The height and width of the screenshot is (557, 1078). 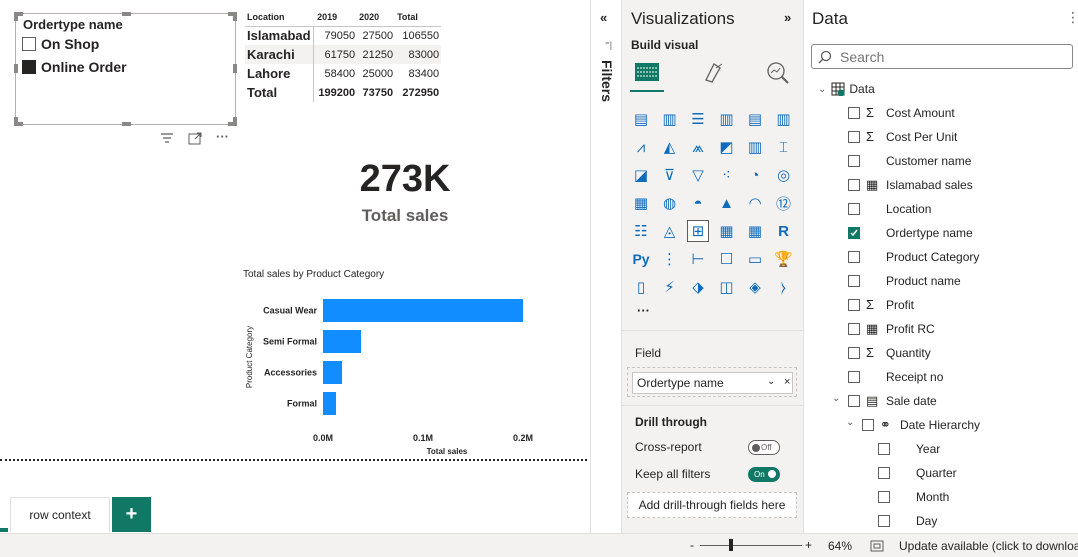 What do you see at coordinates (727, 287) in the screenshot?
I see `metrics-icon: ◫` at bounding box center [727, 287].